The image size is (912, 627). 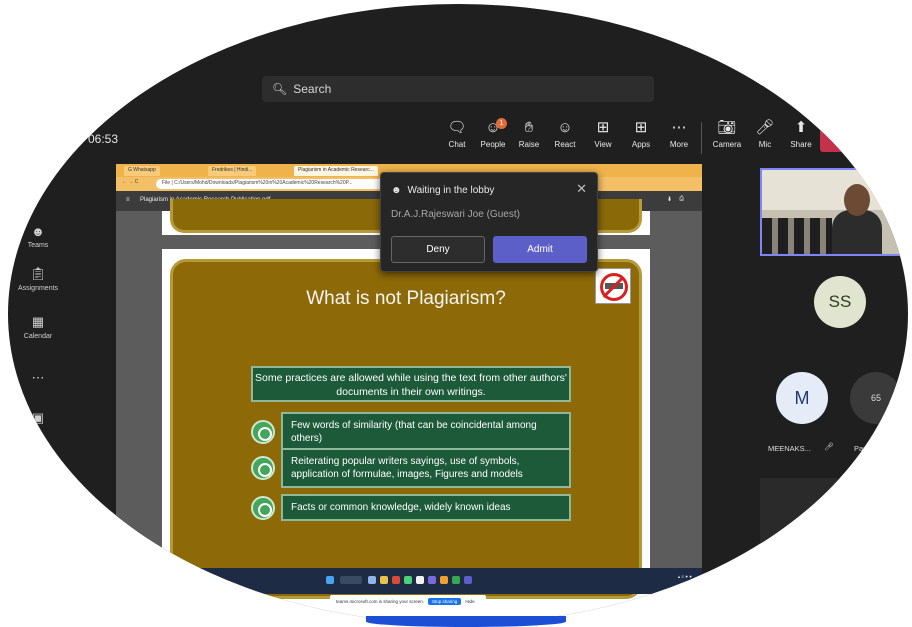 What do you see at coordinates (681, 199) in the screenshot?
I see `print-icon: ⎙` at bounding box center [681, 199].